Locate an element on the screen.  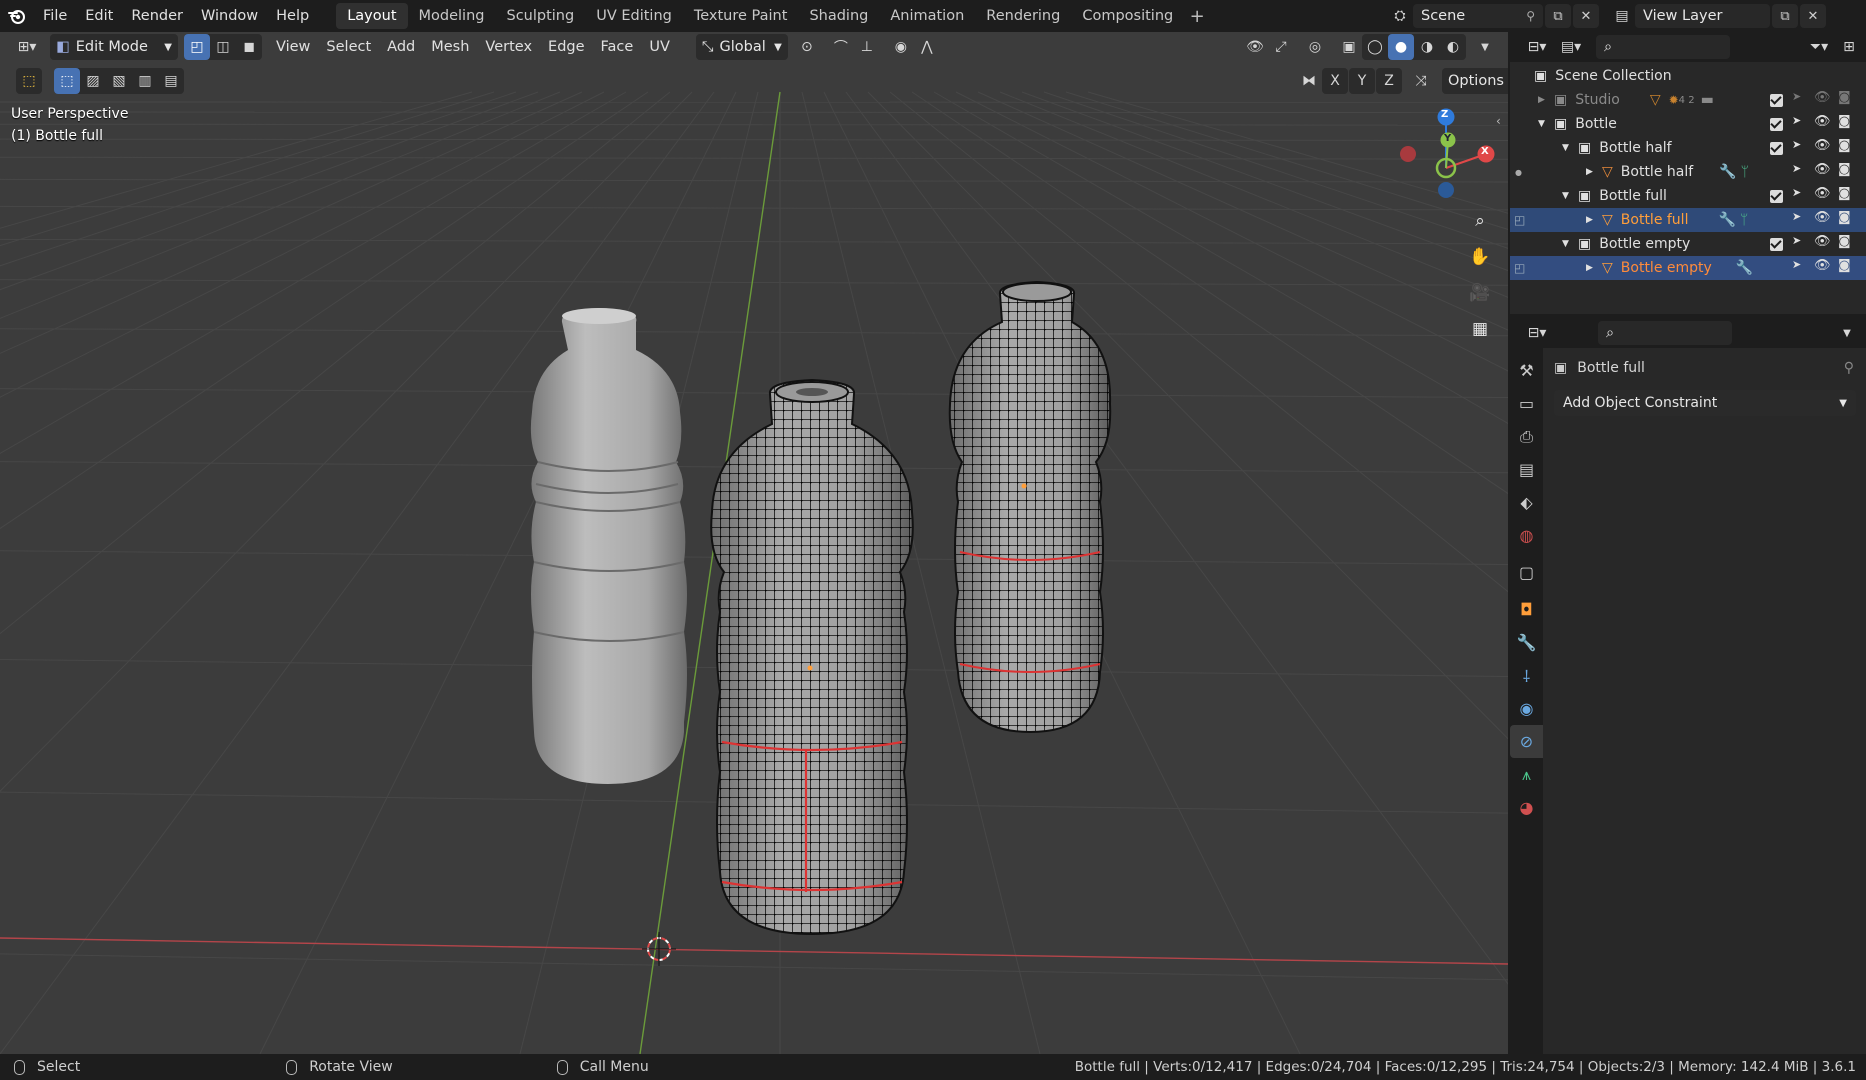
new-view-layer-icon: ⧉ is located at coordinates (1785, 16).